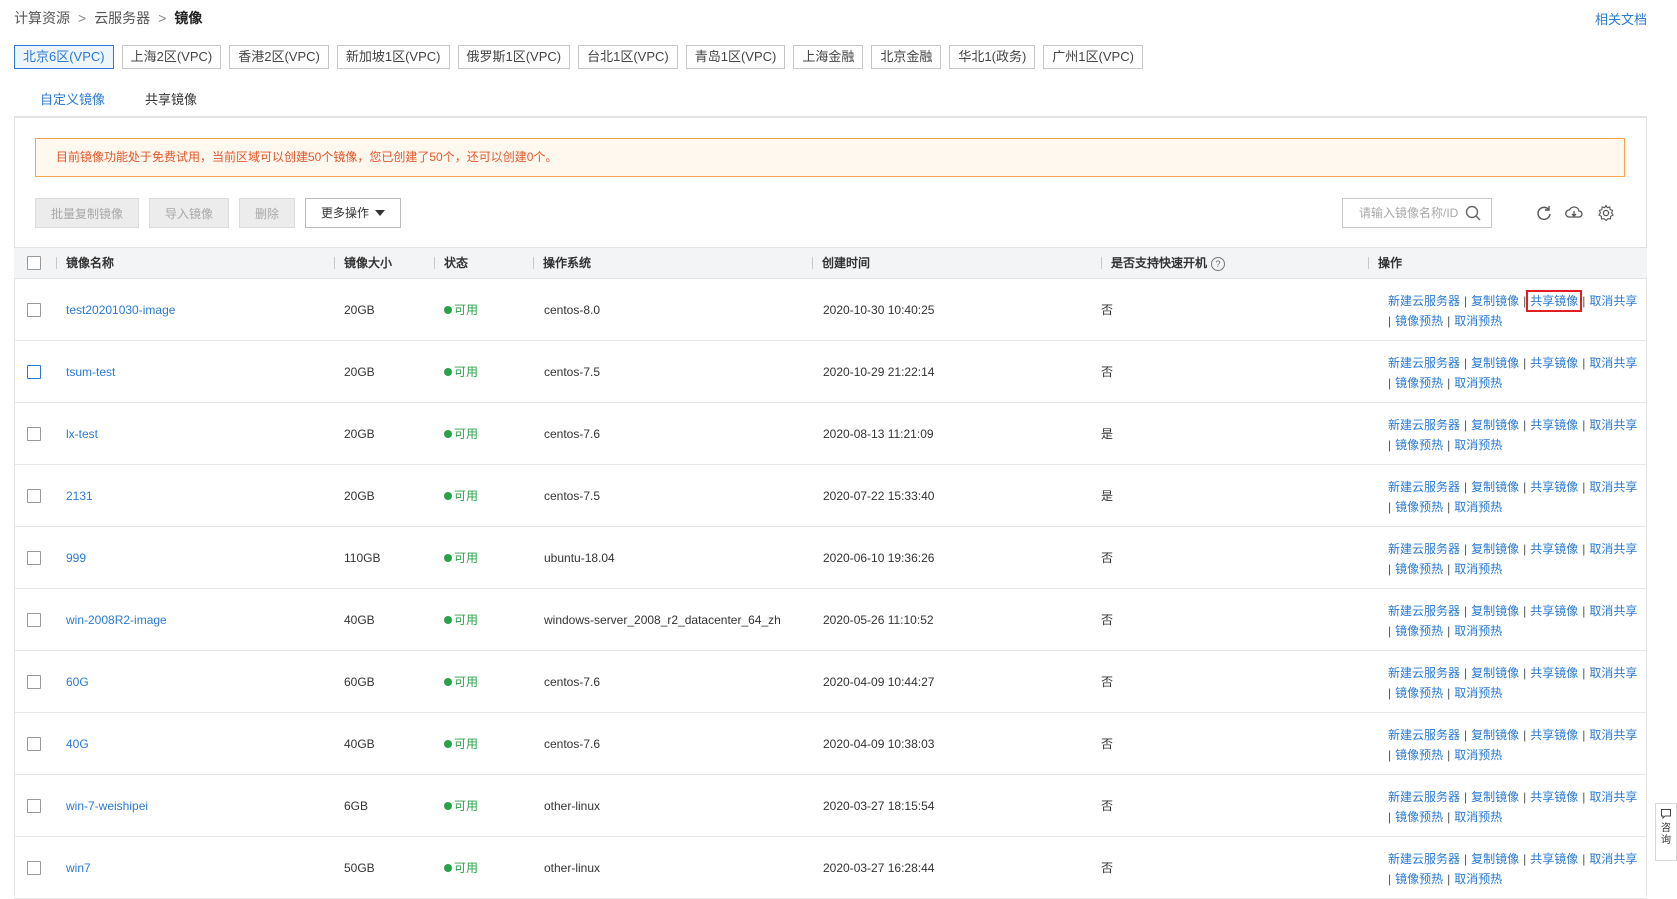 Image resolution: width=1677 pixels, height=899 pixels. I want to click on image-name-link: 2131, so click(79, 496).